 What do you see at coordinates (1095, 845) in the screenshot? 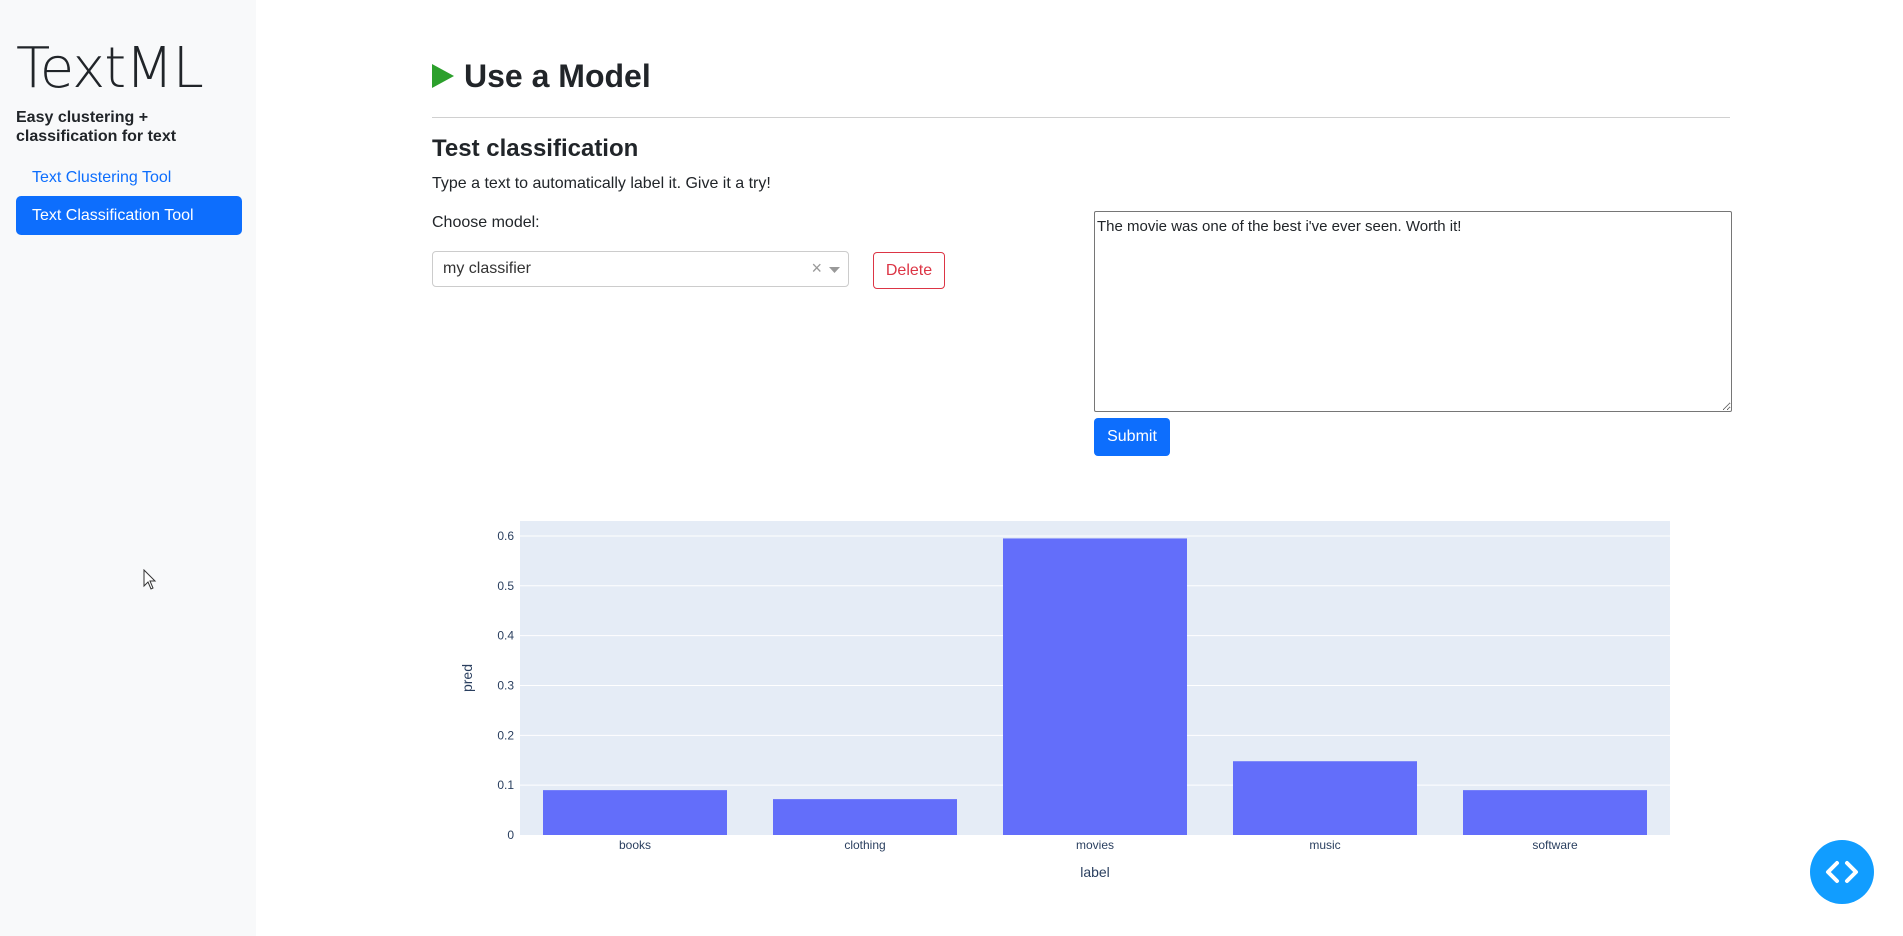
I see `x-tick-label: movies` at bounding box center [1095, 845].